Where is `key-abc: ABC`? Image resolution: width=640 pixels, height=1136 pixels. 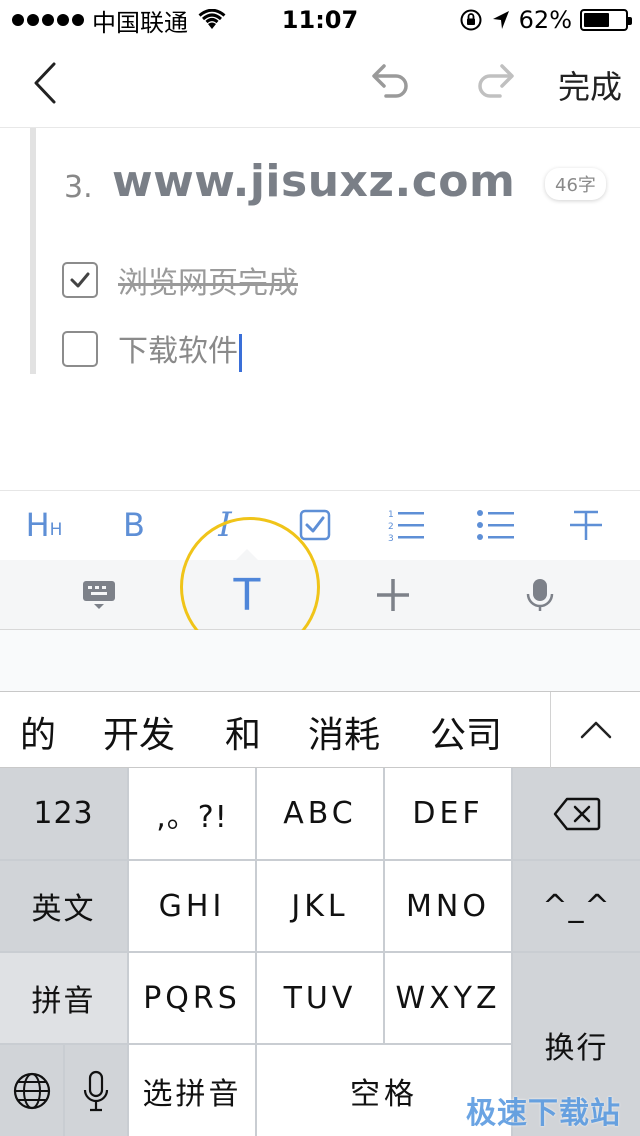
key-abc: ABC is located at coordinates (320, 813).